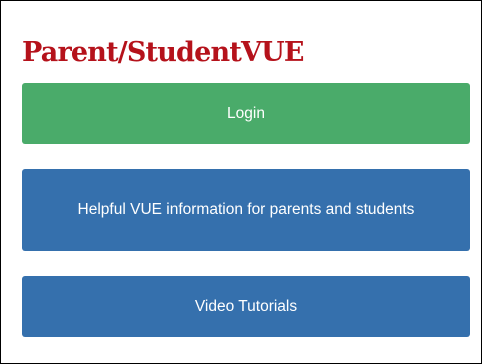 Image resolution: width=482 pixels, height=364 pixels. I want to click on login-button-label: Login, so click(246, 113).